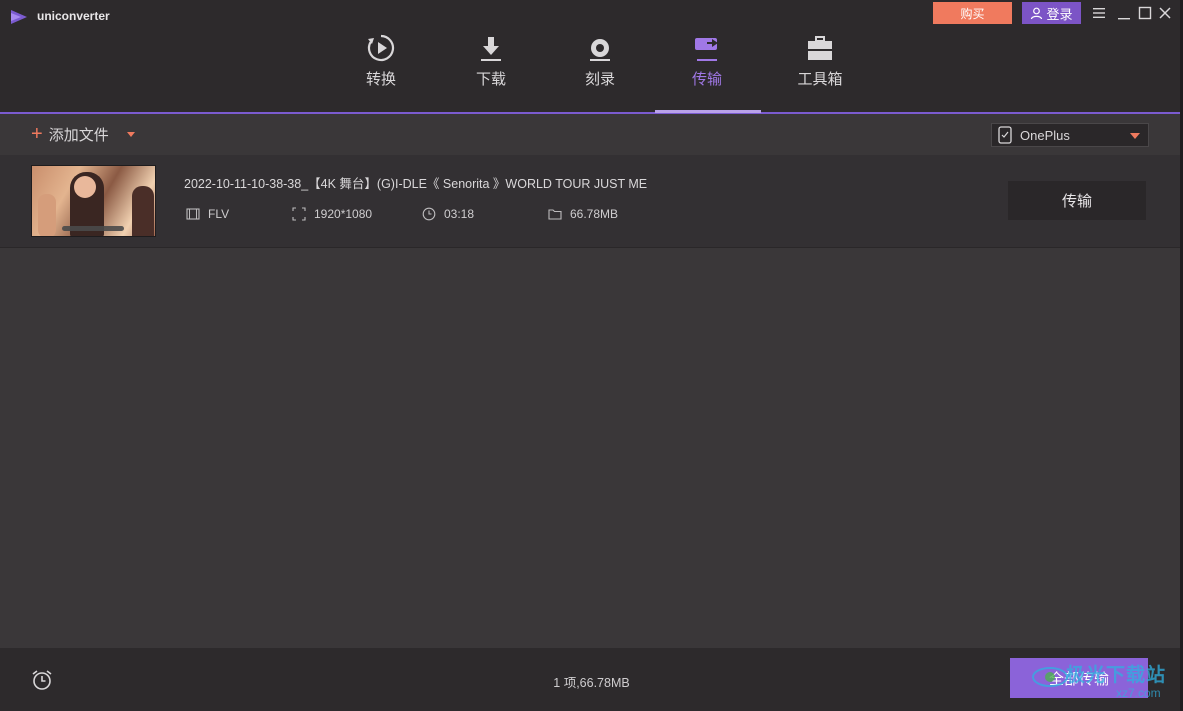 The height and width of the screenshot is (711, 1183). Describe the element at coordinates (380, 79) in the screenshot. I see `tab-convert-label: 转换` at that location.